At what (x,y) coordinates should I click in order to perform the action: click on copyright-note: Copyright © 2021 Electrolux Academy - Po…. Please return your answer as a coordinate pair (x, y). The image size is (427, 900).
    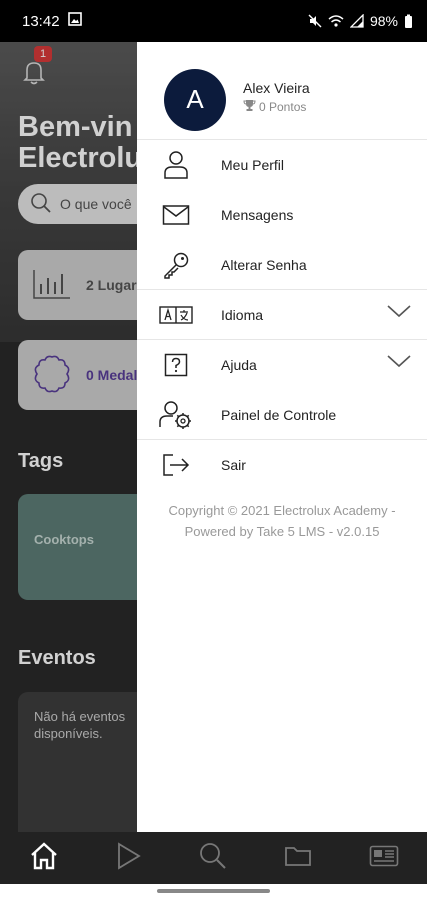
    Looking at the image, I should click on (282, 521).